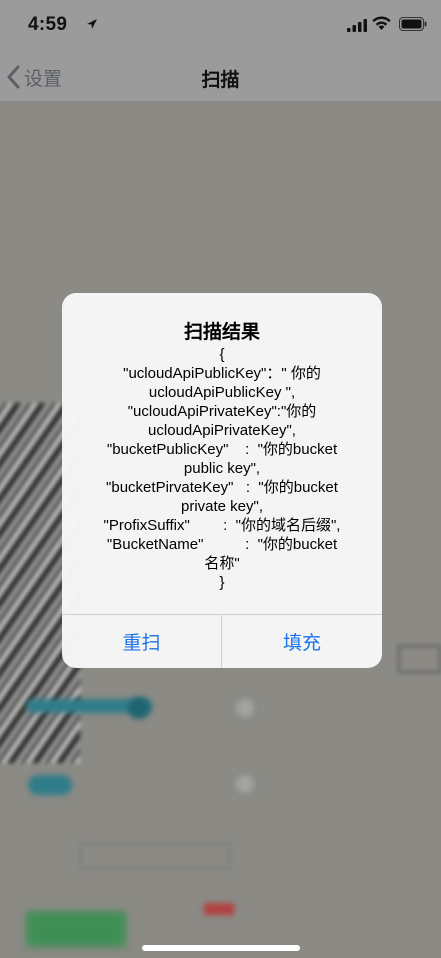 The width and height of the screenshot is (441, 958). I want to click on location-arrow-icon, so click(92, 24).